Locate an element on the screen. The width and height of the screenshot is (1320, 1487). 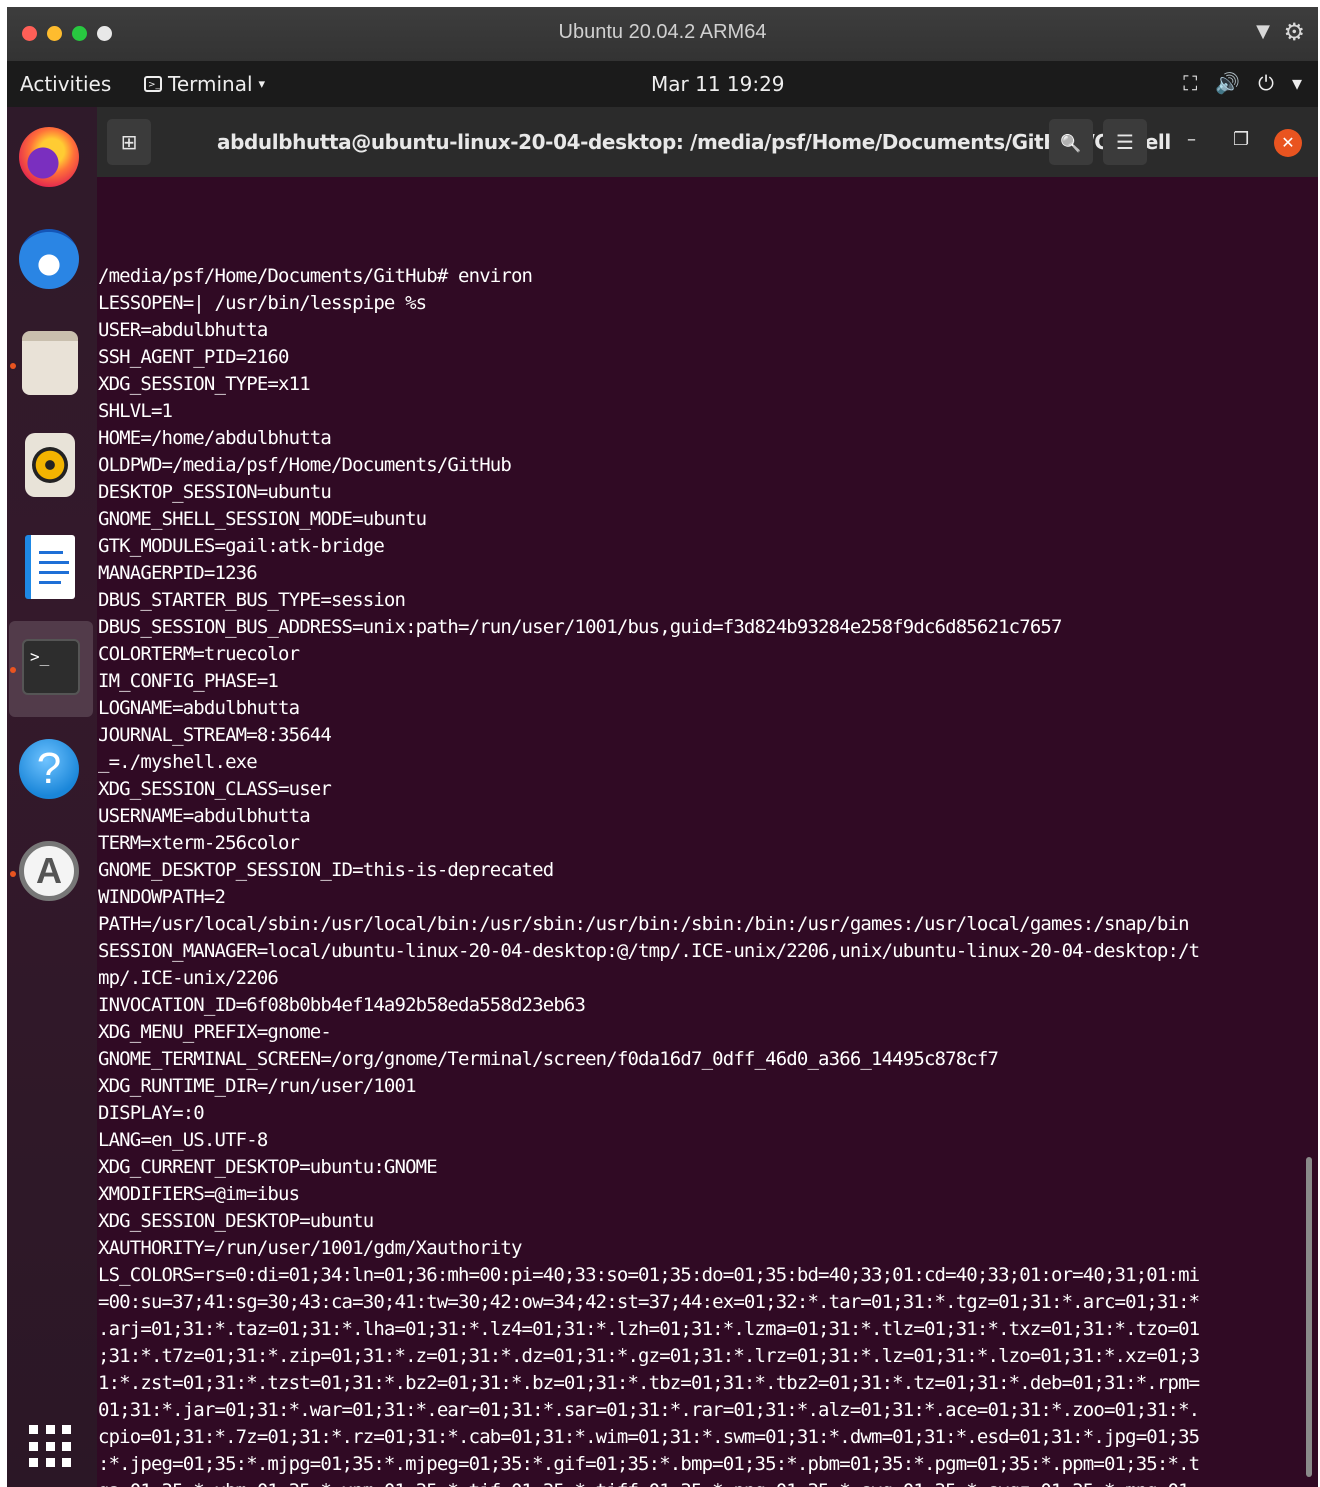
dock-item-thunderbird is located at coordinates (51, 261).